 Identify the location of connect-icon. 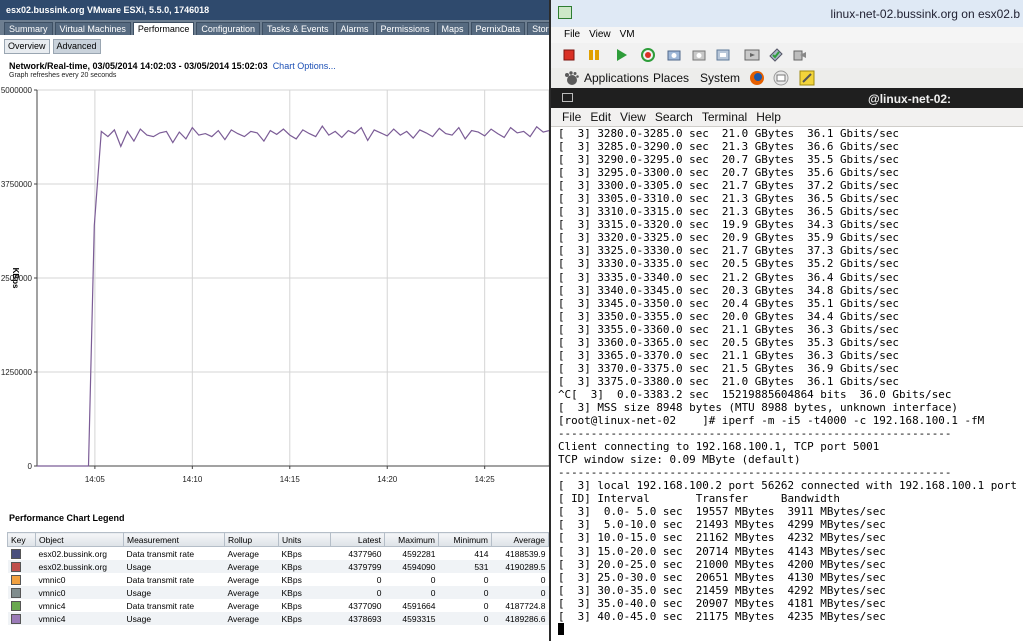
(776, 55).